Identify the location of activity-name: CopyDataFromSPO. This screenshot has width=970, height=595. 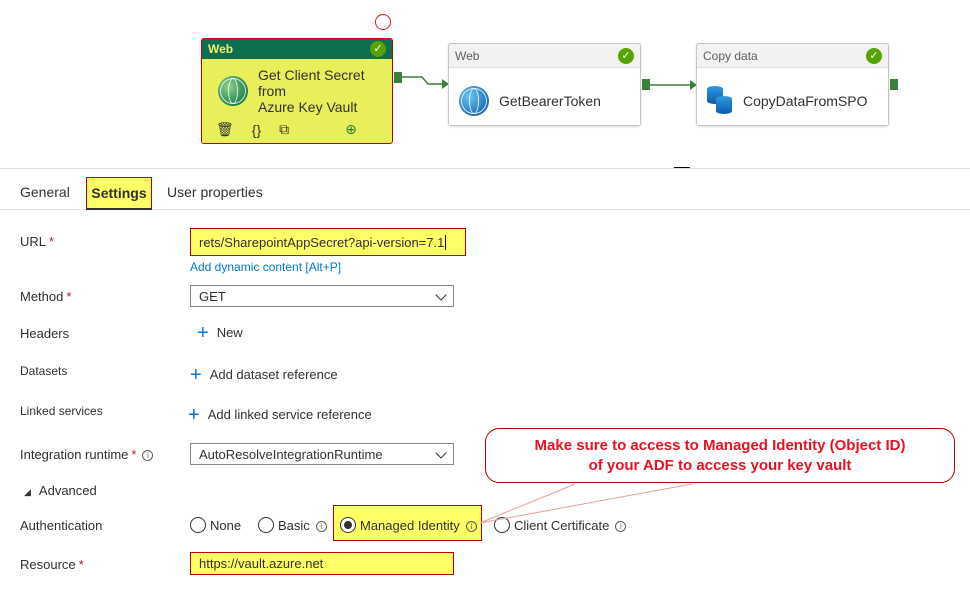
(805, 100).